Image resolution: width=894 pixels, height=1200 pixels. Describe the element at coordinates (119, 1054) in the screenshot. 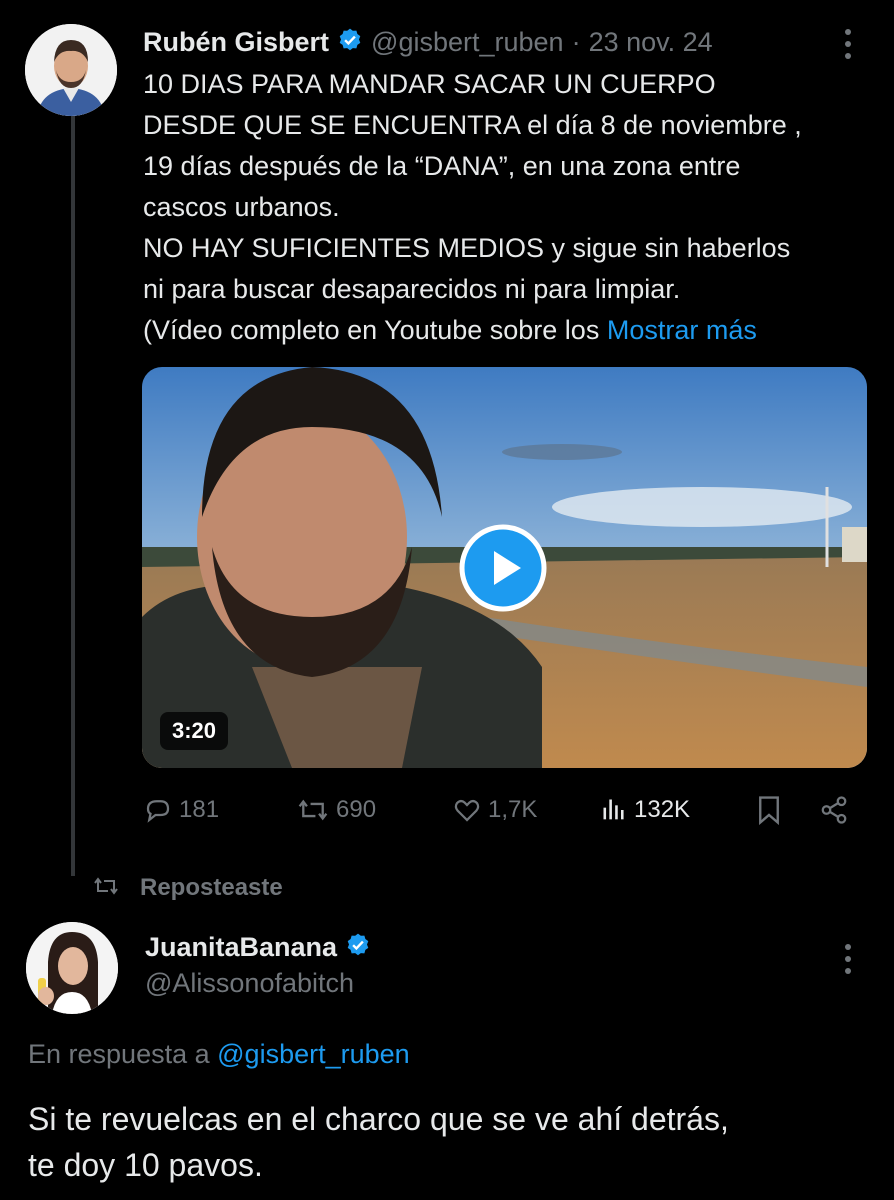

I see `in-reply-prefix: En respuesta a` at that location.